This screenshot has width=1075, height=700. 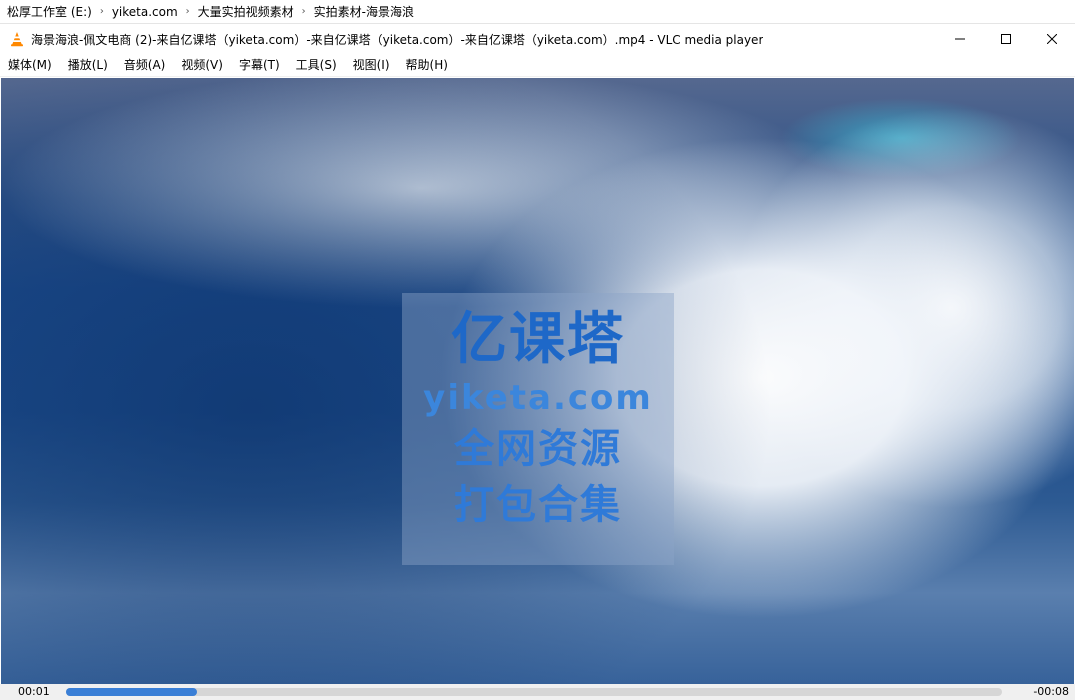 I want to click on close-icon, so click(x=1052, y=39).